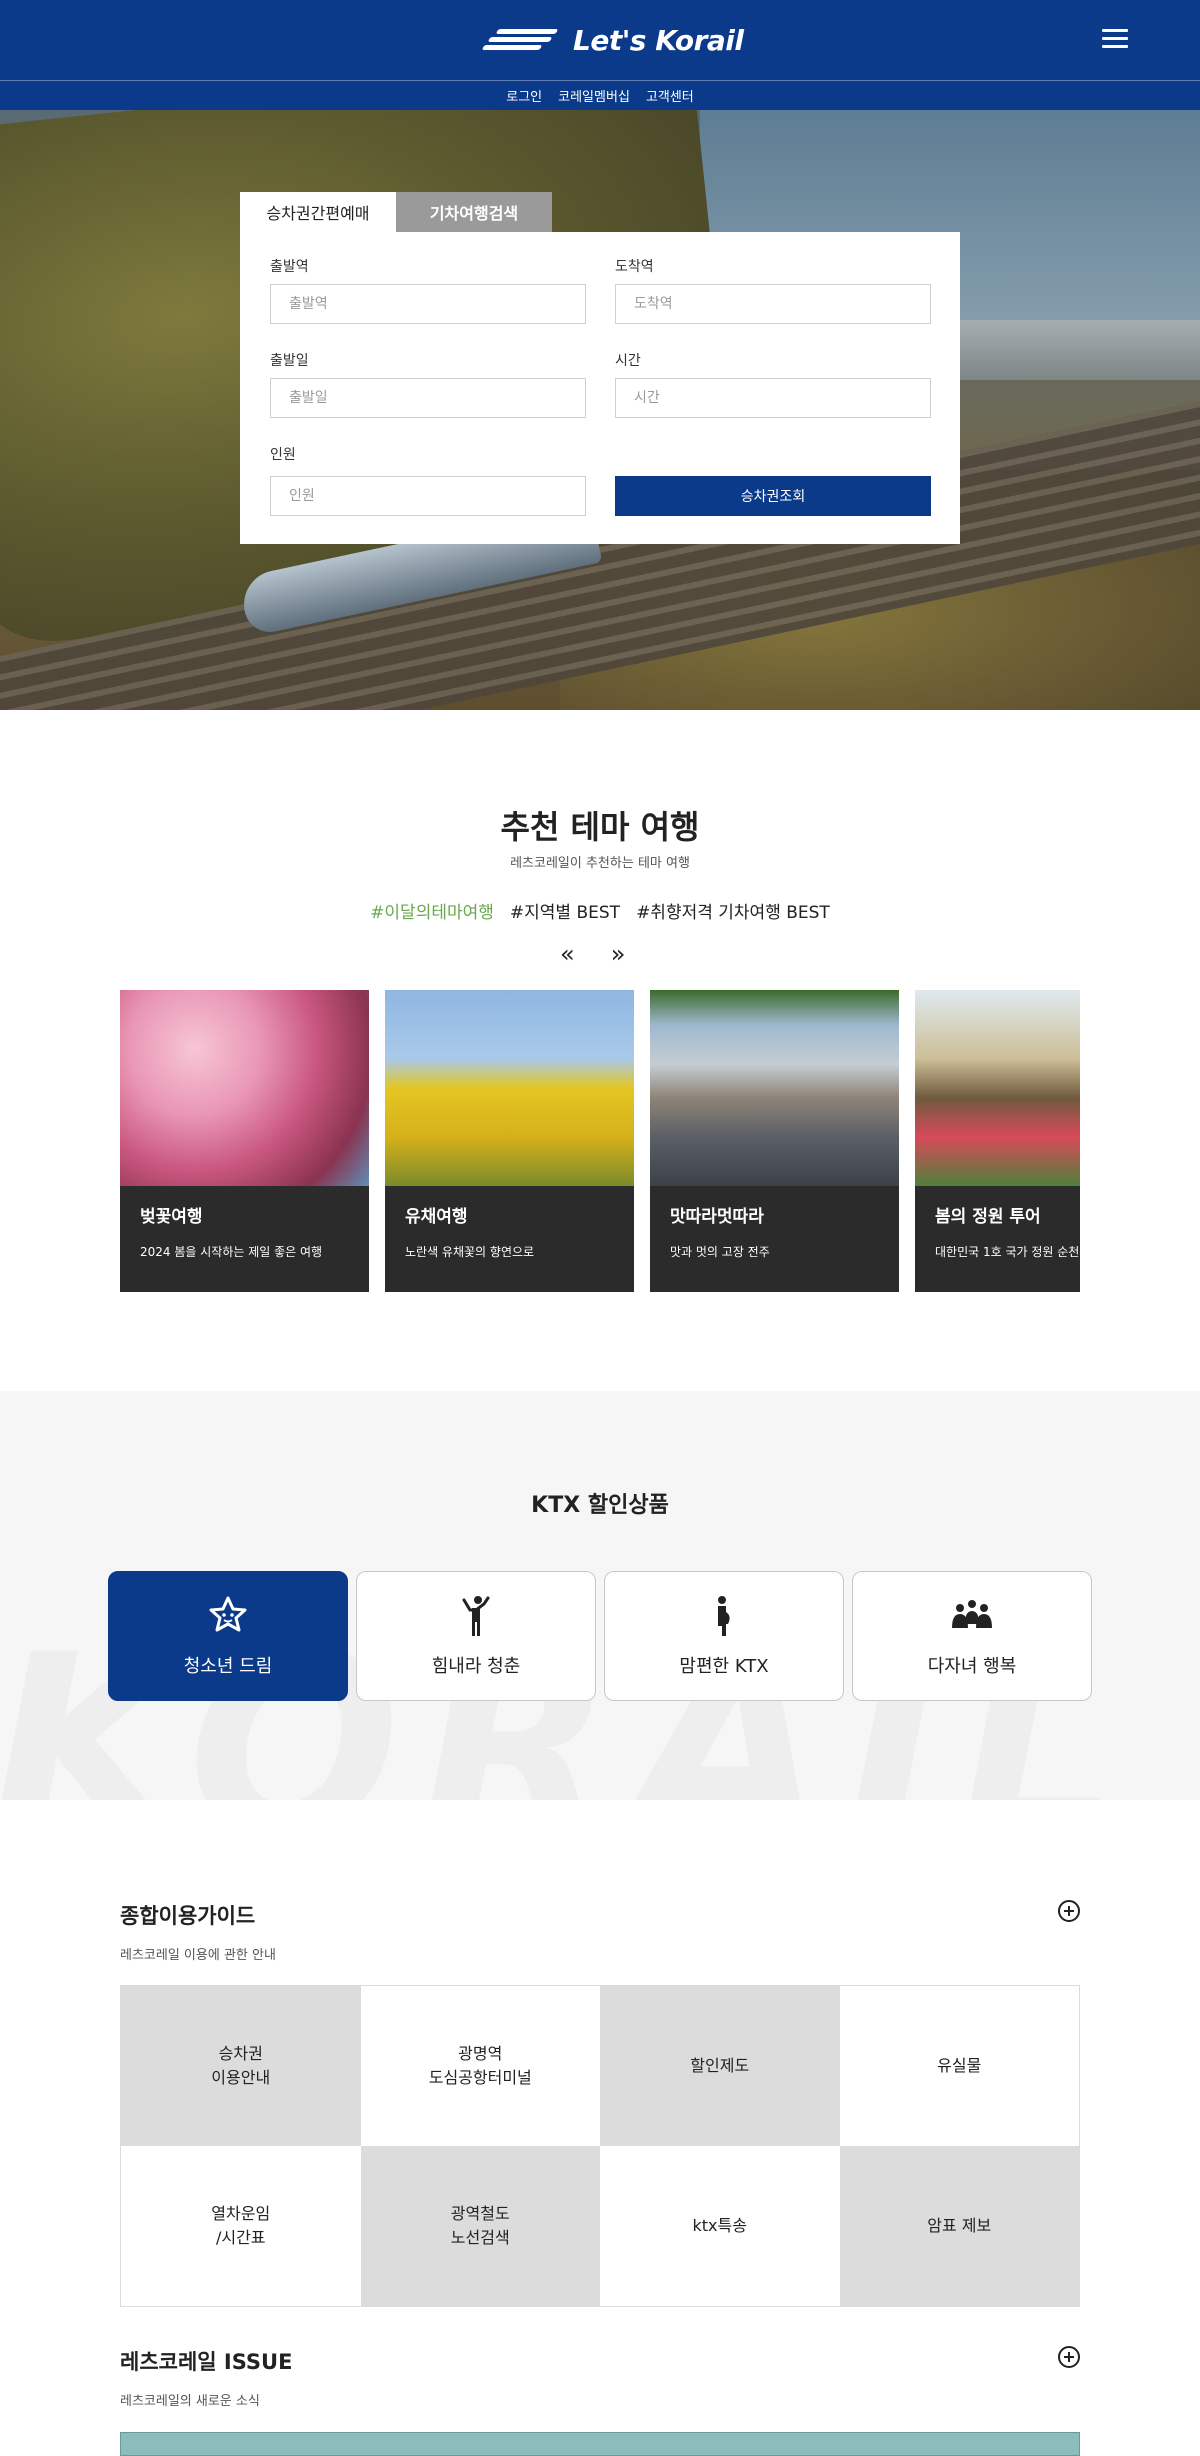 The width and height of the screenshot is (1200, 2456). What do you see at coordinates (289, 267) in the screenshot?
I see `departure-label: 출발역` at bounding box center [289, 267].